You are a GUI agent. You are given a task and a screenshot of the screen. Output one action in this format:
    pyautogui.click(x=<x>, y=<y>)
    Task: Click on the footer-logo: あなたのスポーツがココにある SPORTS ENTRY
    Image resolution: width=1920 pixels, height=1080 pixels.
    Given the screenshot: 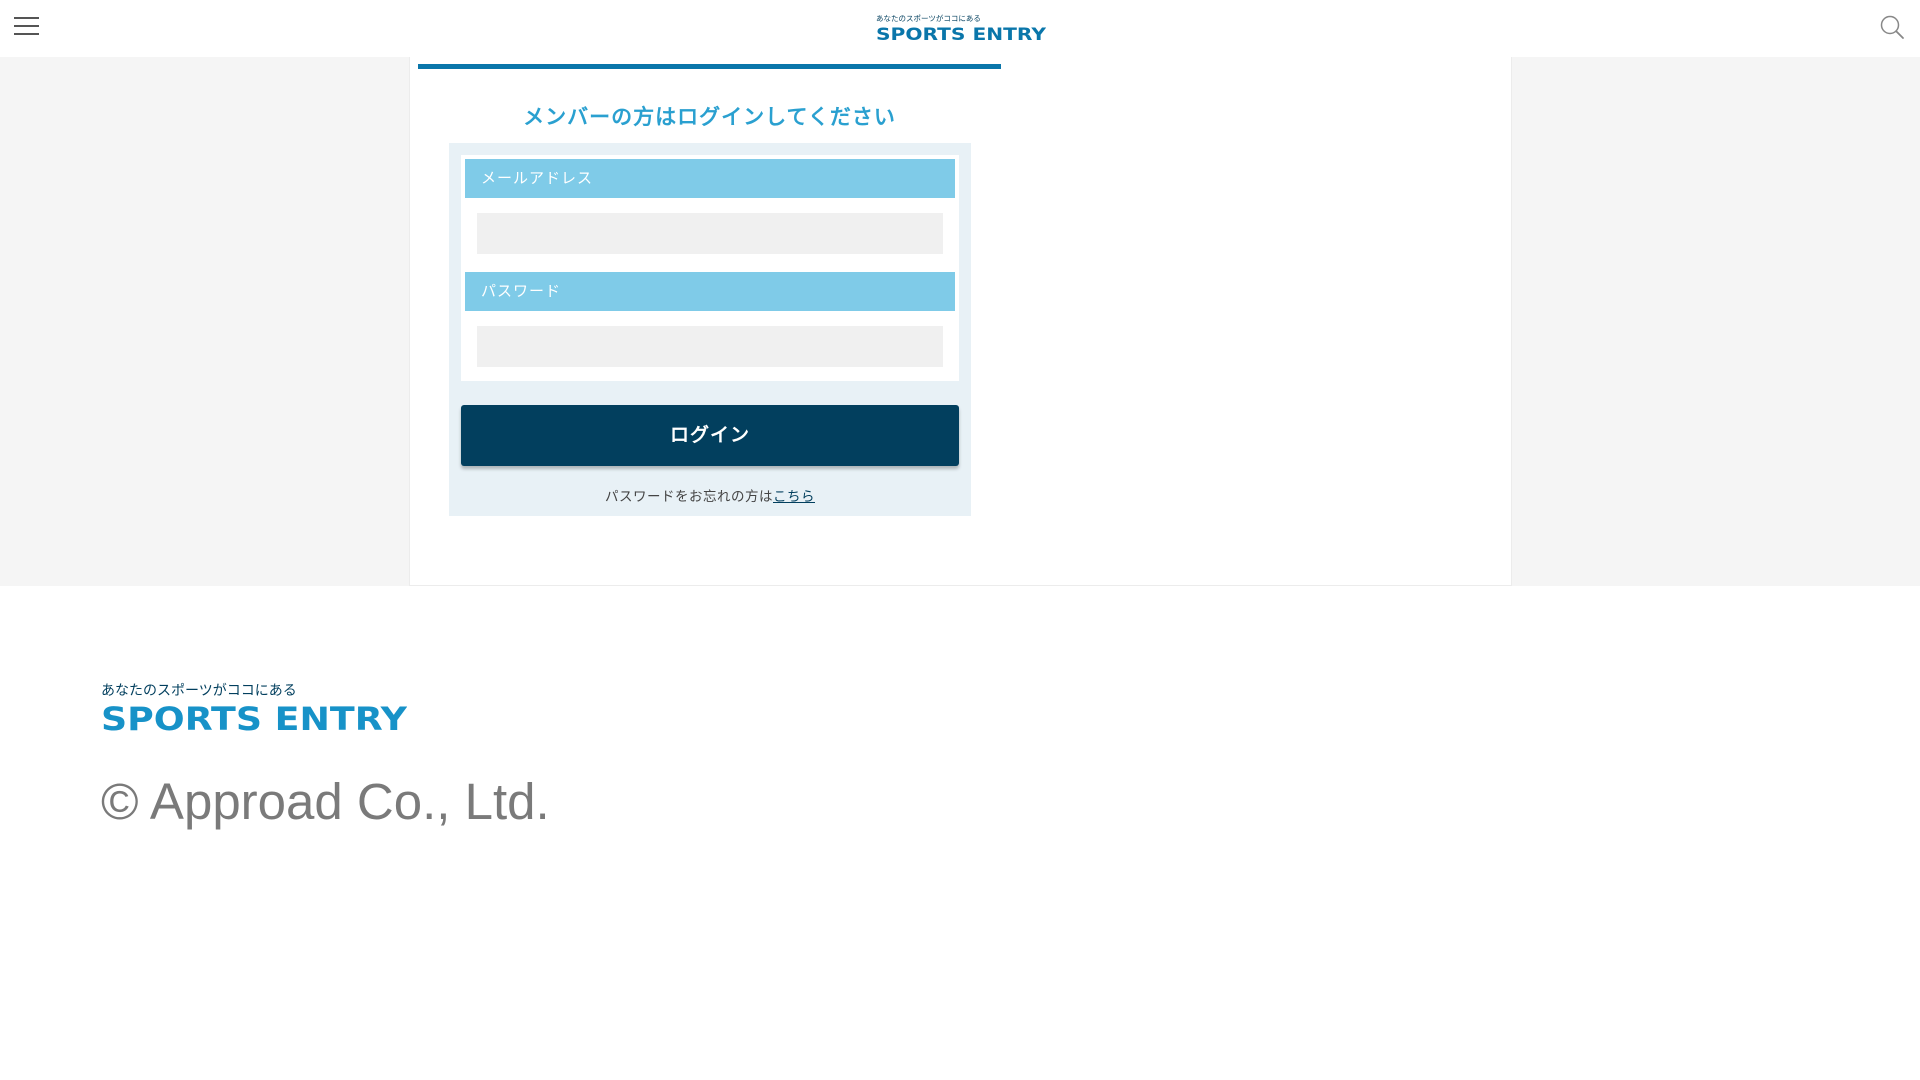 What is the action you would take?
    pyautogui.click(x=254, y=703)
    